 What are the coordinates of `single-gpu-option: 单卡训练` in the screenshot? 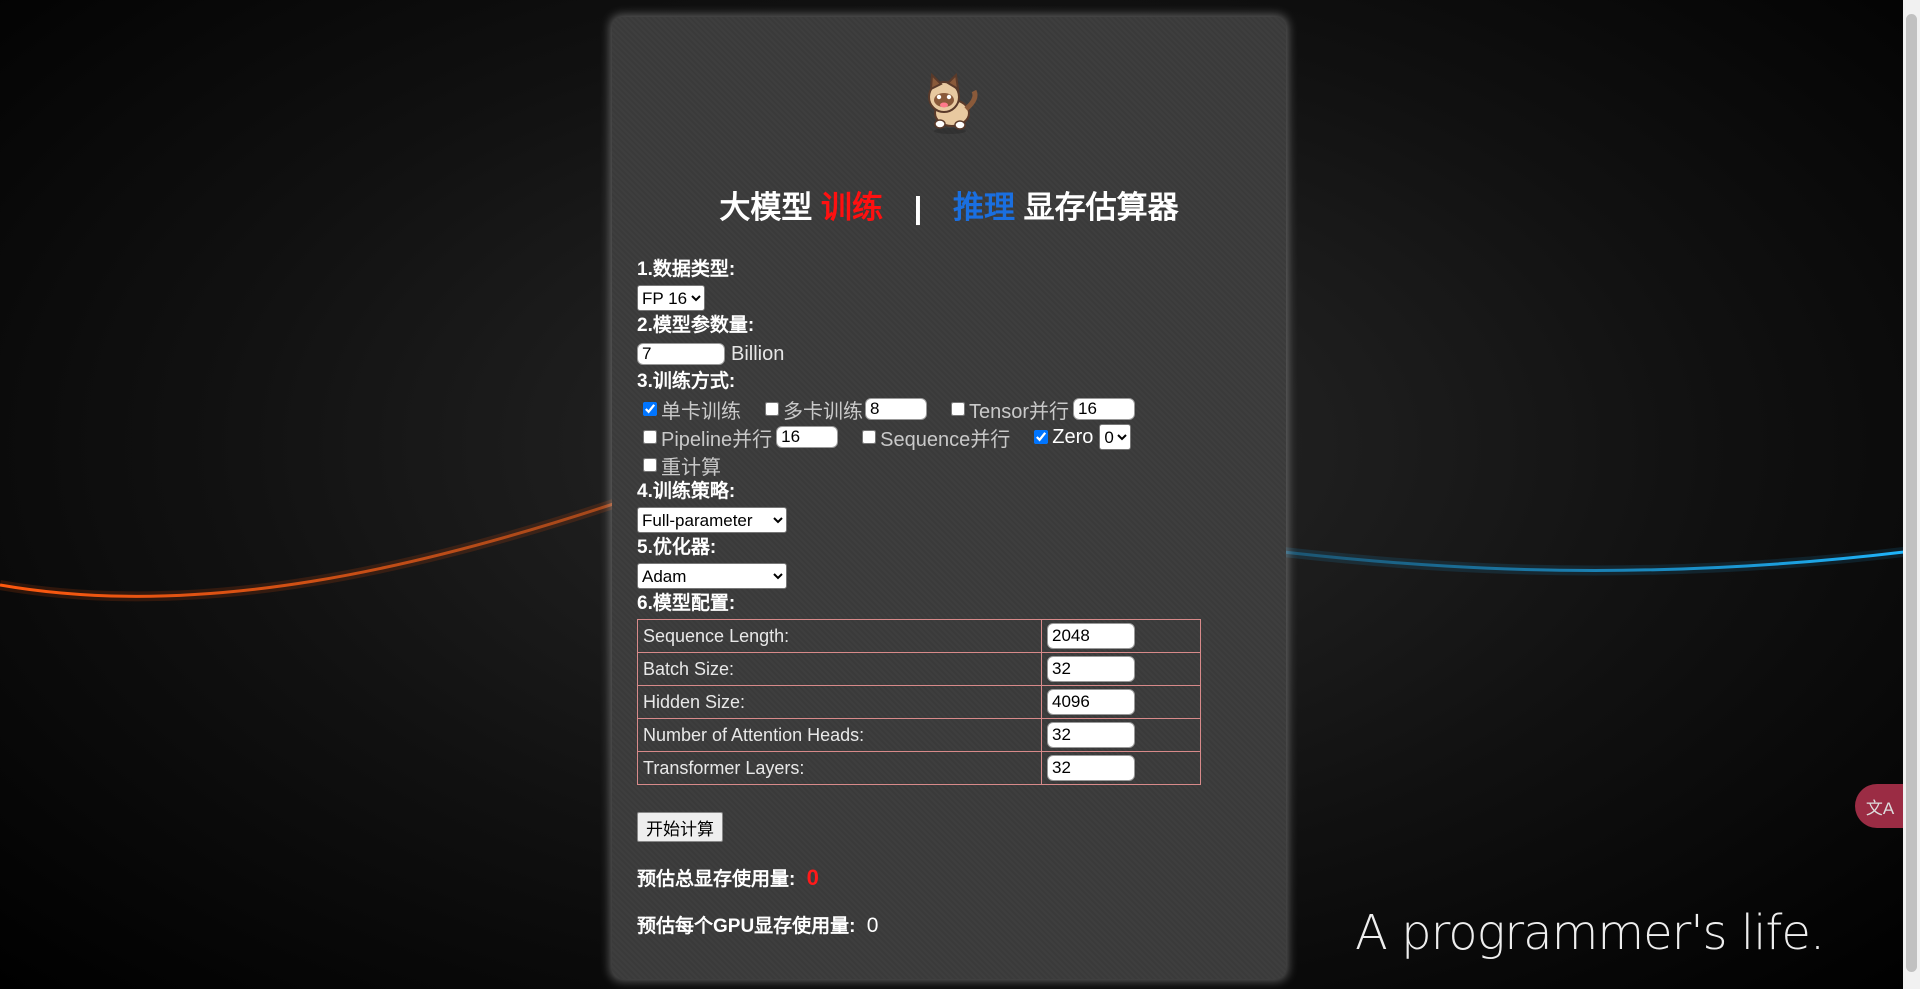 It's located at (689, 409).